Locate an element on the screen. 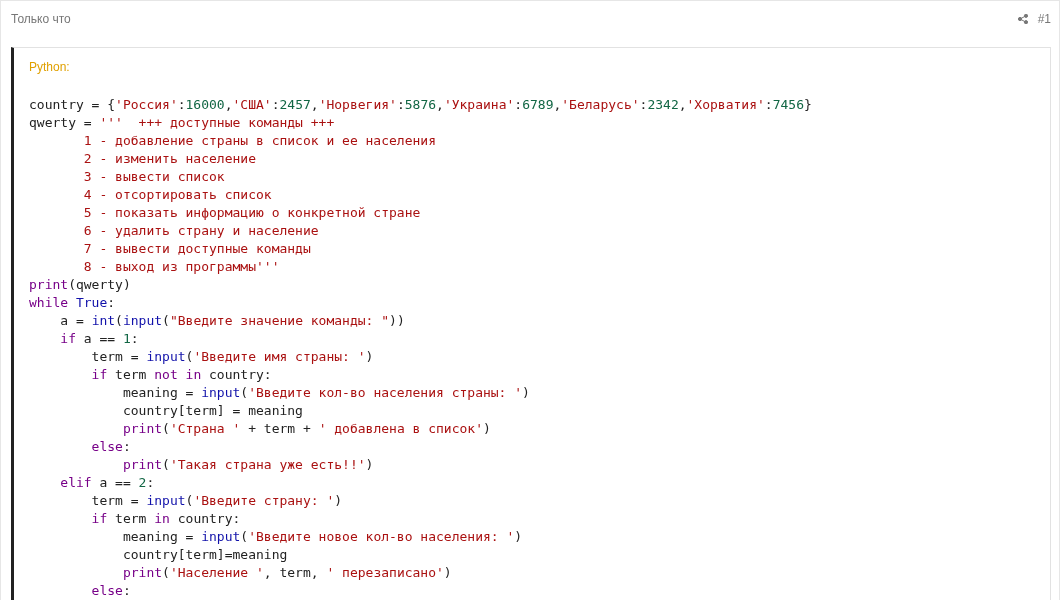 The width and height of the screenshot is (1060, 600). code-line: country[term] = meaning is located at coordinates (212, 411).